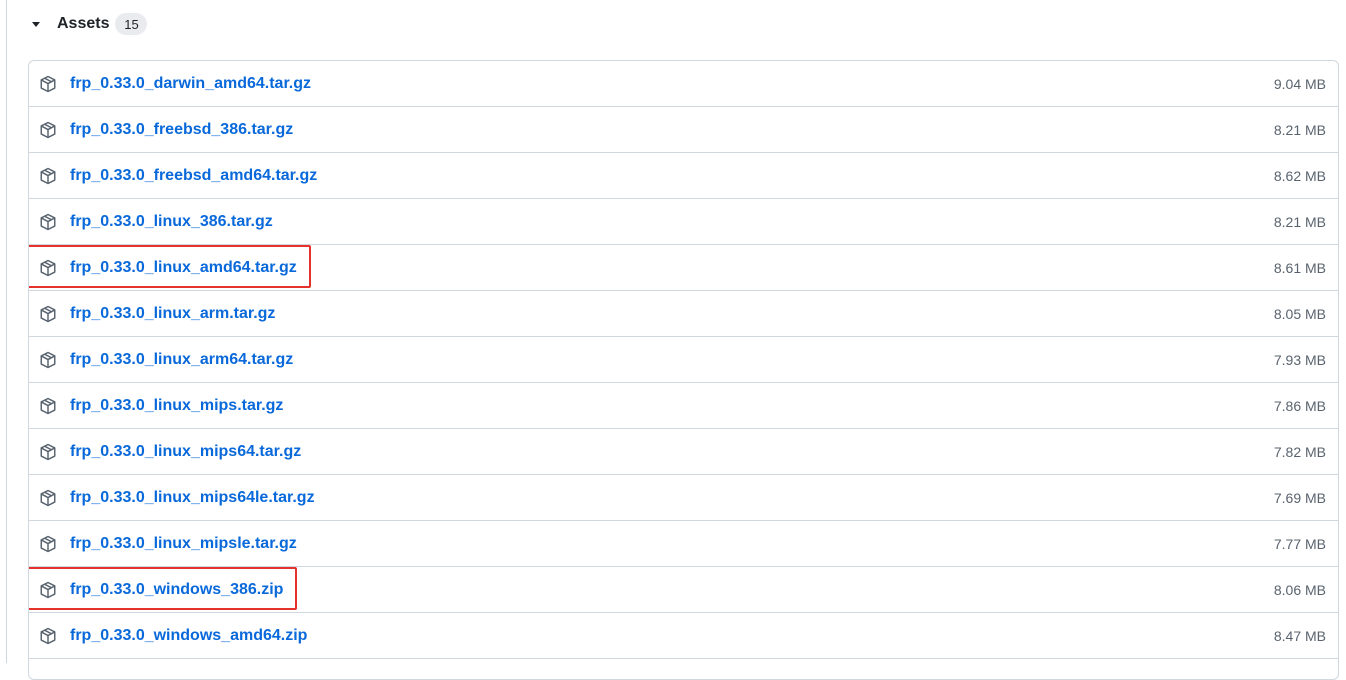  Describe the element at coordinates (181, 130) in the screenshot. I see `asset-download-link: frp_0.33.0_freebsd_386.tar.gz` at that location.